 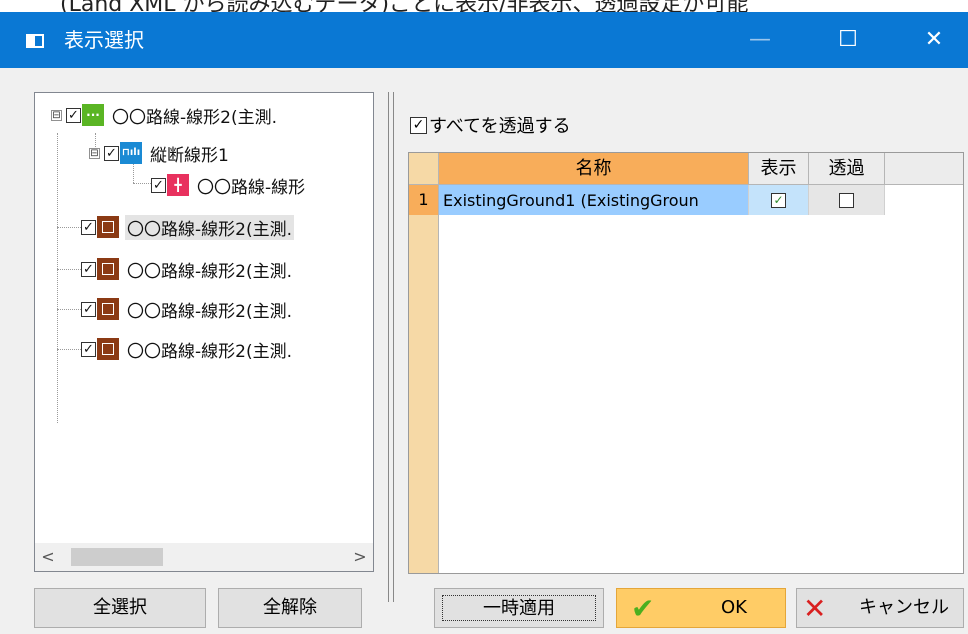 What do you see at coordinates (500, 125) in the screenshot?
I see `all-transparent-label: すべてを透過する` at bounding box center [500, 125].